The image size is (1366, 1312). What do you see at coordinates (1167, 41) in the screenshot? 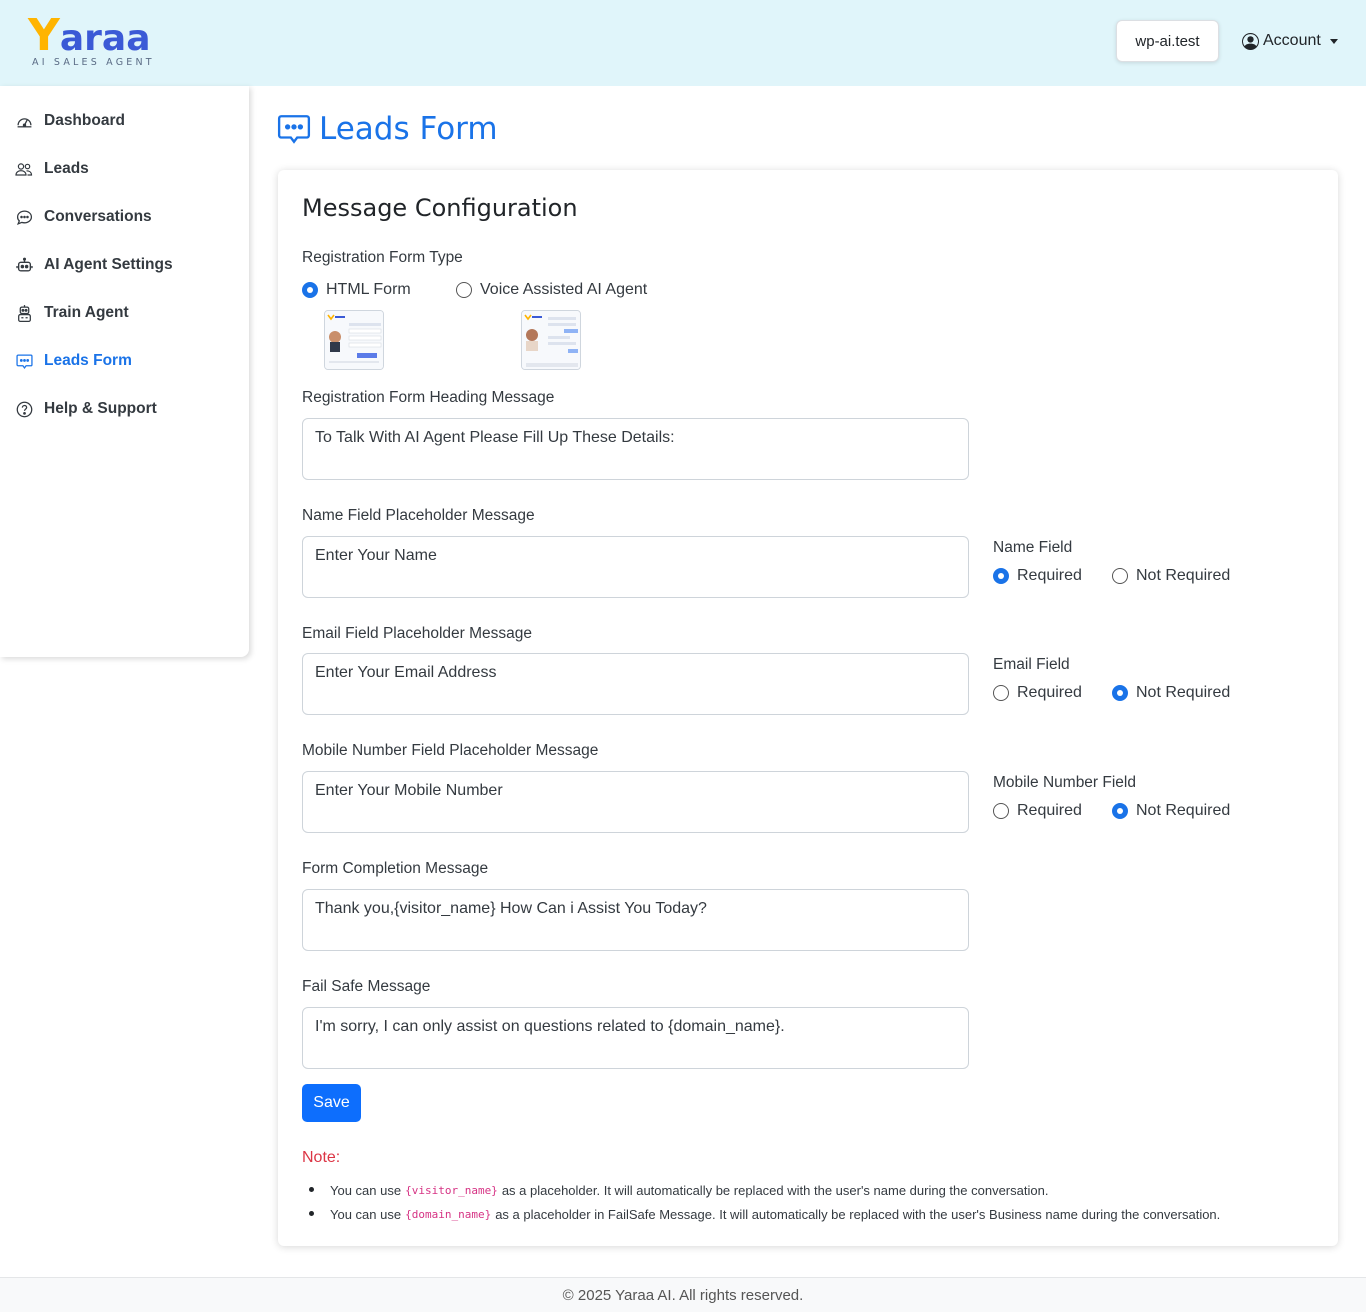
I see `domain-button: wp-ai.test` at bounding box center [1167, 41].